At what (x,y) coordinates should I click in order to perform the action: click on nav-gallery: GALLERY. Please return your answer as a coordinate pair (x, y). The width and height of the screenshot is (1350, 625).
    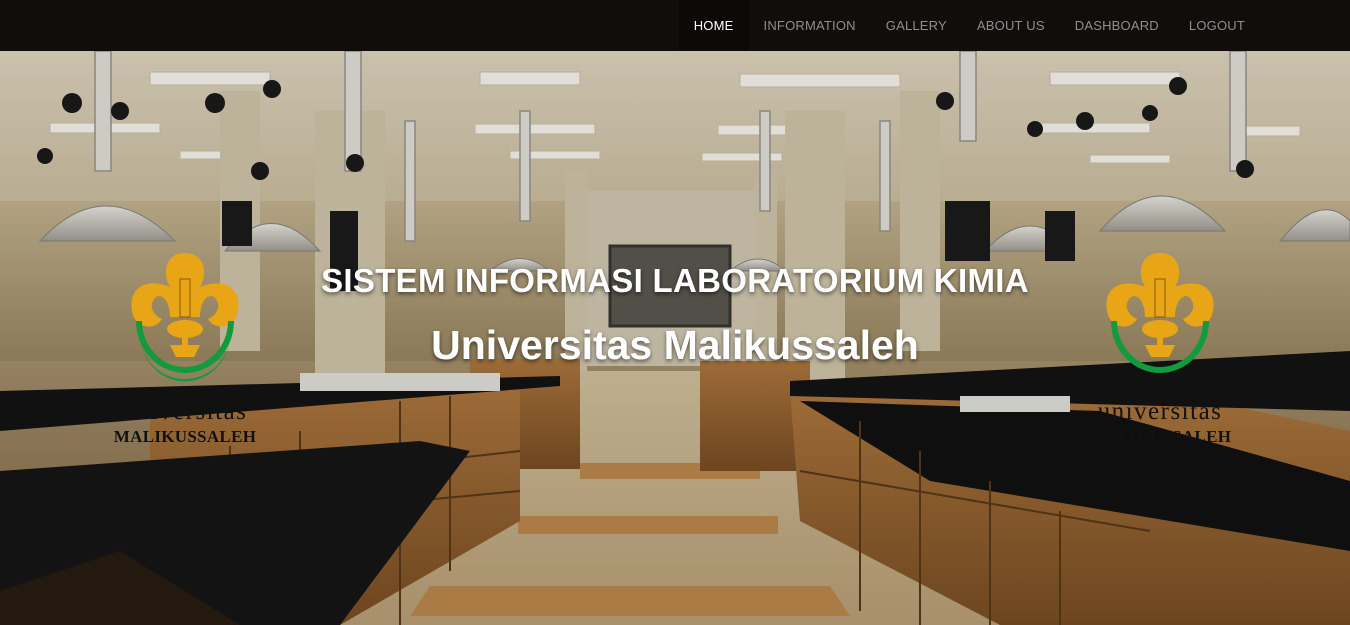
    Looking at the image, I should click on (916, 25).